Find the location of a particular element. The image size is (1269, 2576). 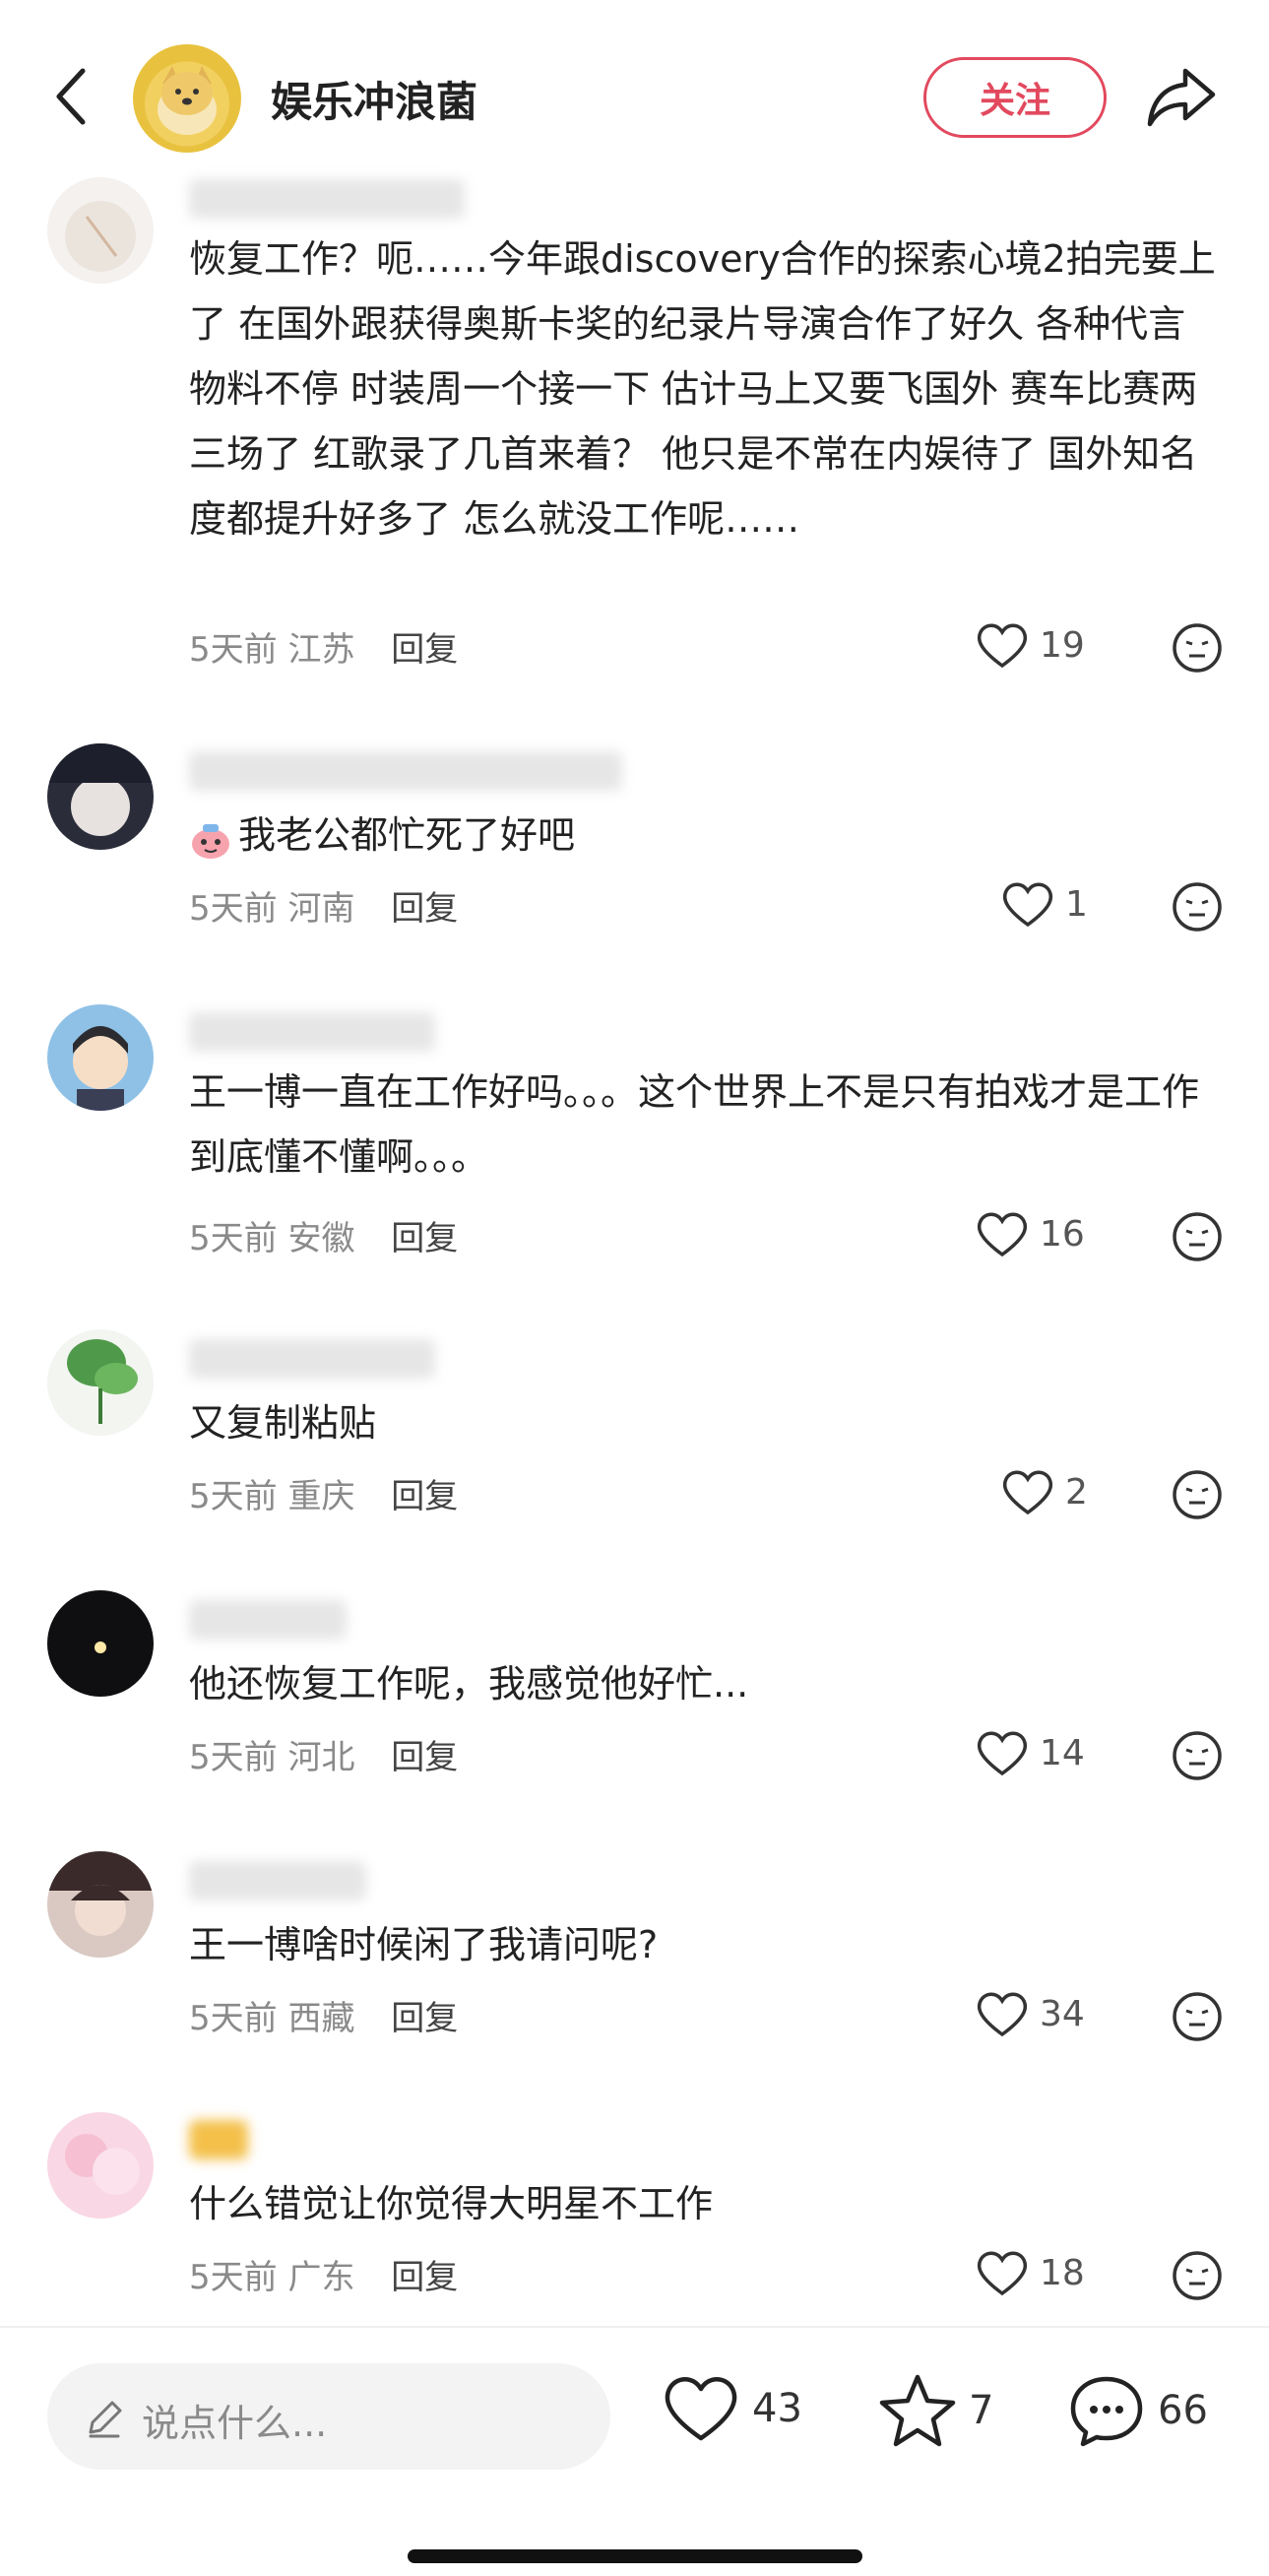

comment-meta: 5天前 重庆 回复 is located at coordinates (323, 1493).